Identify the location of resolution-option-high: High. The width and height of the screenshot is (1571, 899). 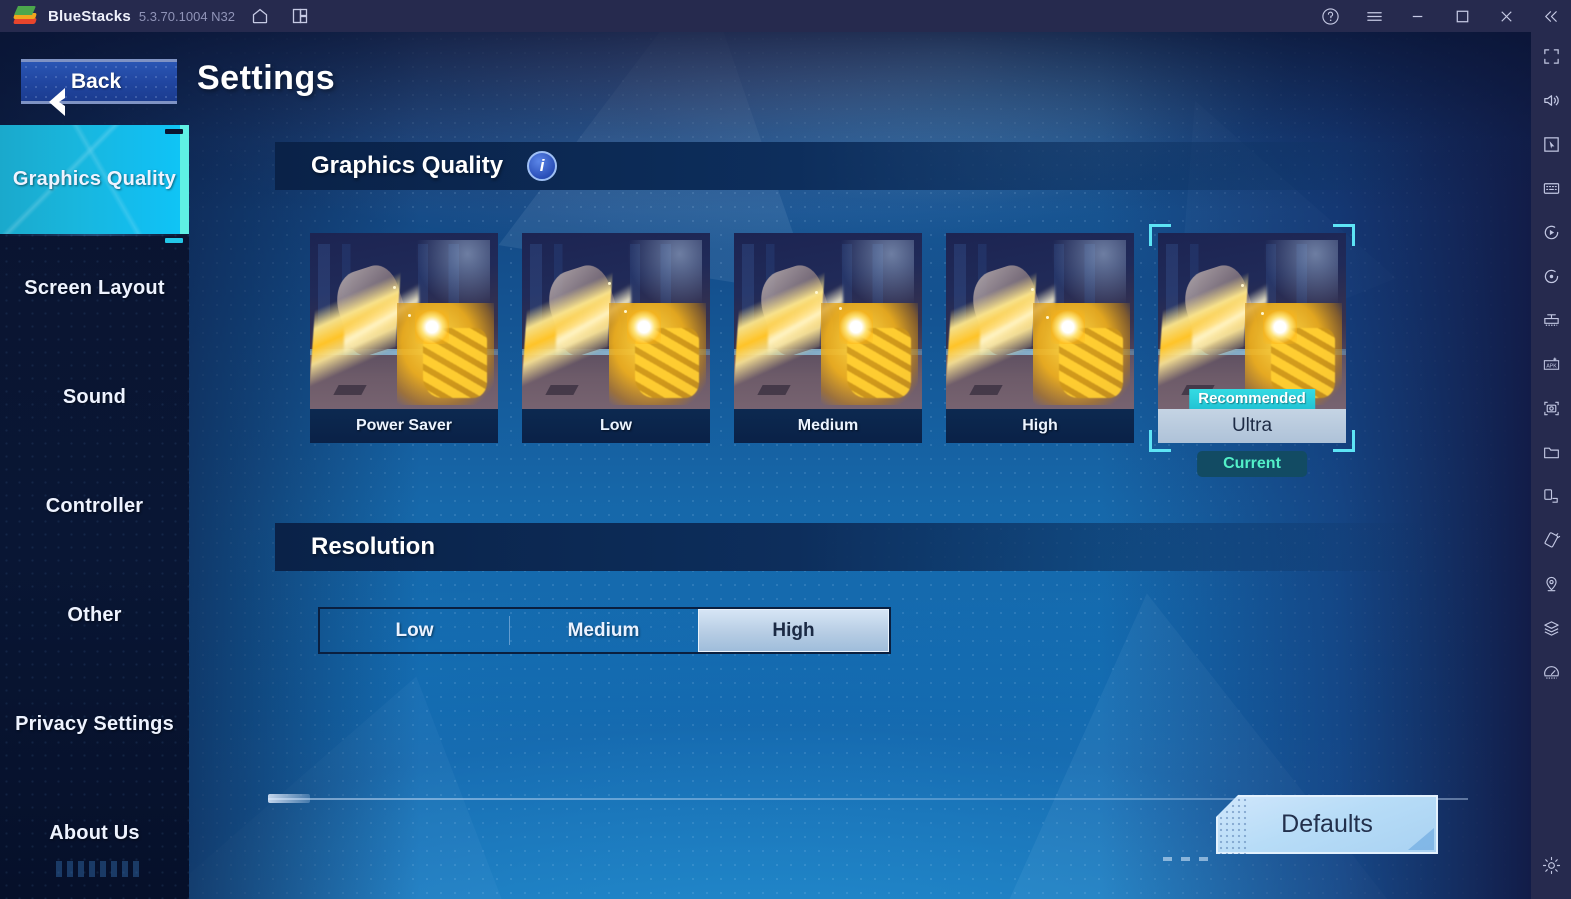
(793, 630).